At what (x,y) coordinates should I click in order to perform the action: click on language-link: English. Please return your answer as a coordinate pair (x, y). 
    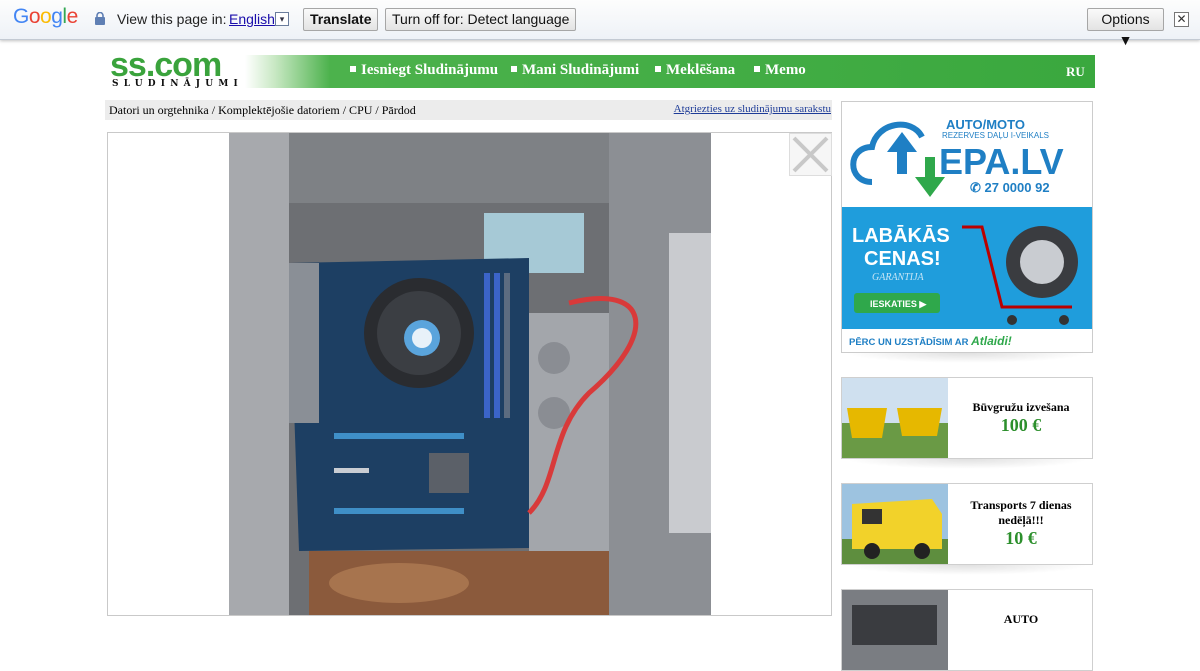
    Looking at the image, I should click on (252, 19).